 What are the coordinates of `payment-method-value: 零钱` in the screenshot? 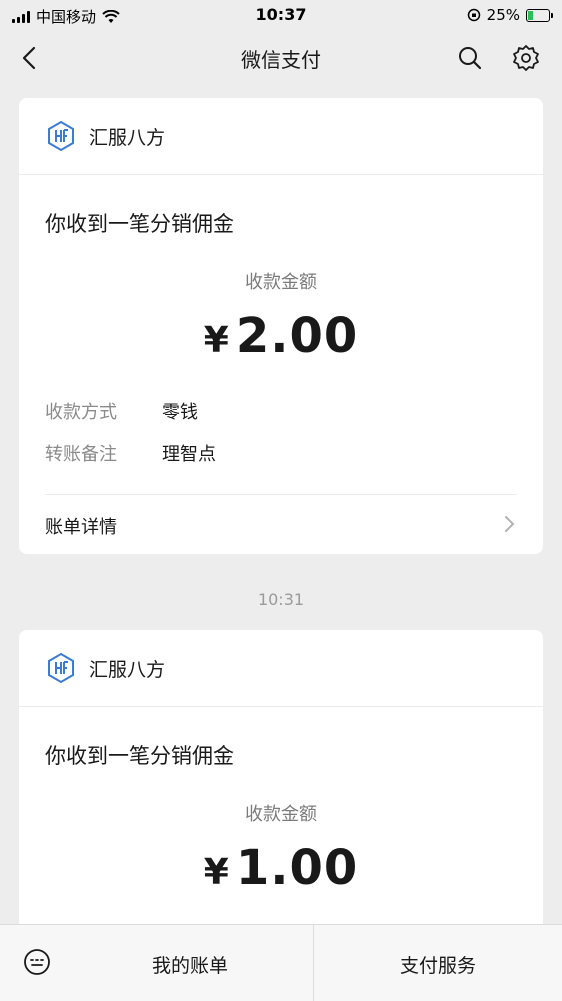 It's located at (180, 412).